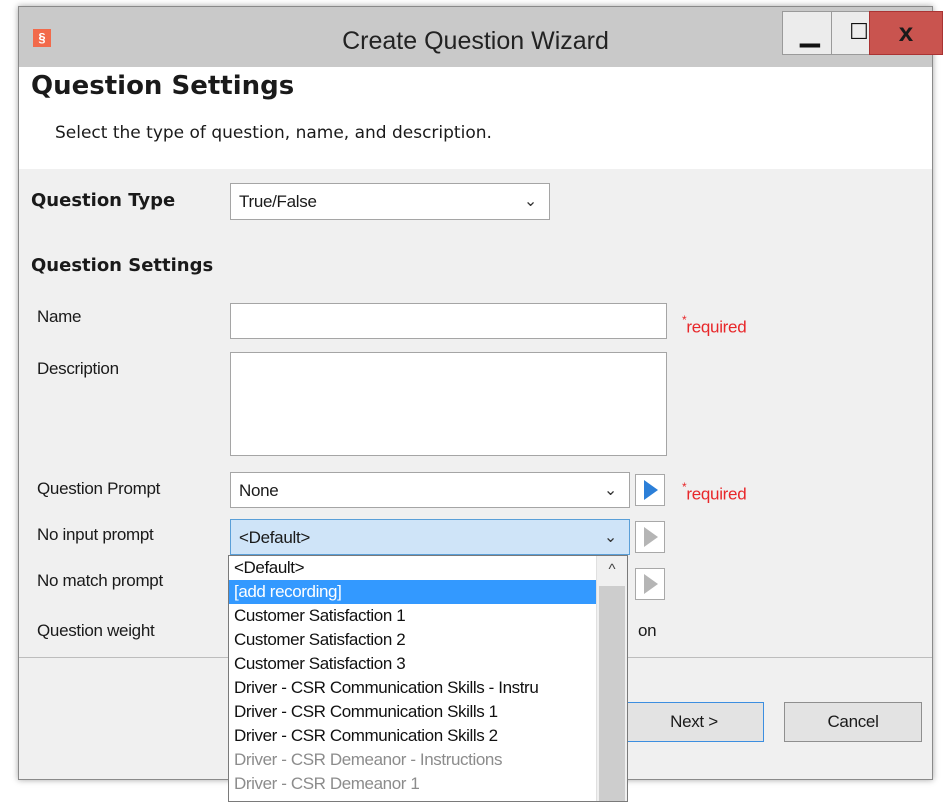 The width and height of the screenshot is (950, 802). I want to click on no-match-prompt-play-button, so click(650, 584).